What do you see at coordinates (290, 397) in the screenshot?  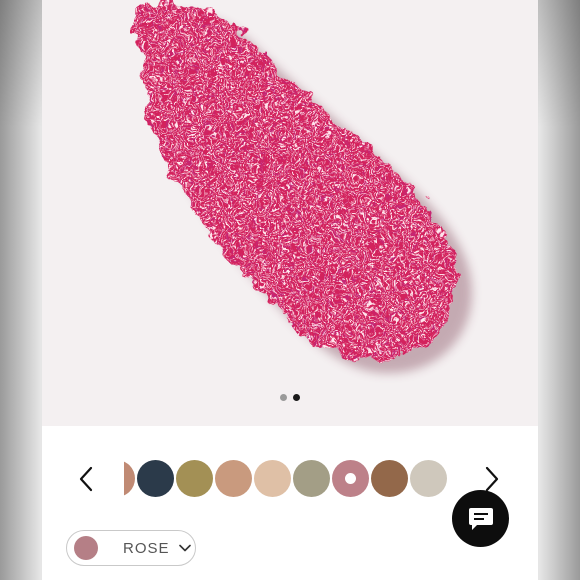 I see `carousel-pager` at bounding box center [290, 397].